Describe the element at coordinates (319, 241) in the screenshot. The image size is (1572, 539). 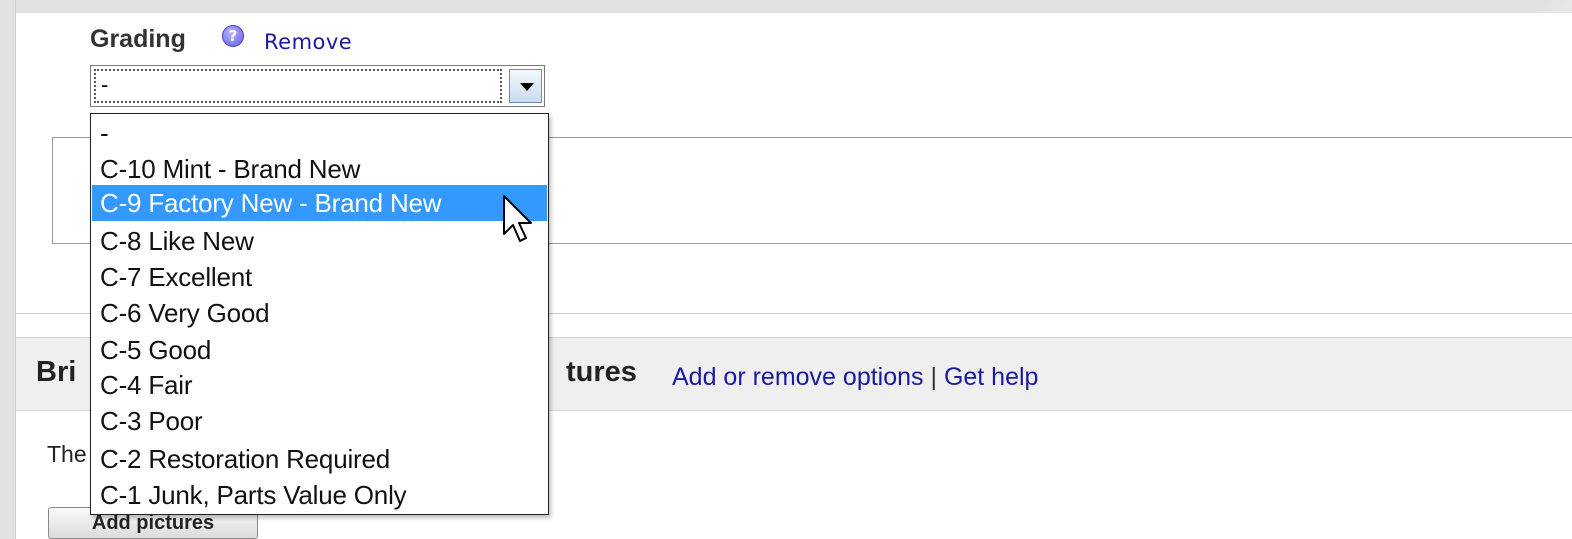
I see `dropdown-option: C-8 Like New` at that location.